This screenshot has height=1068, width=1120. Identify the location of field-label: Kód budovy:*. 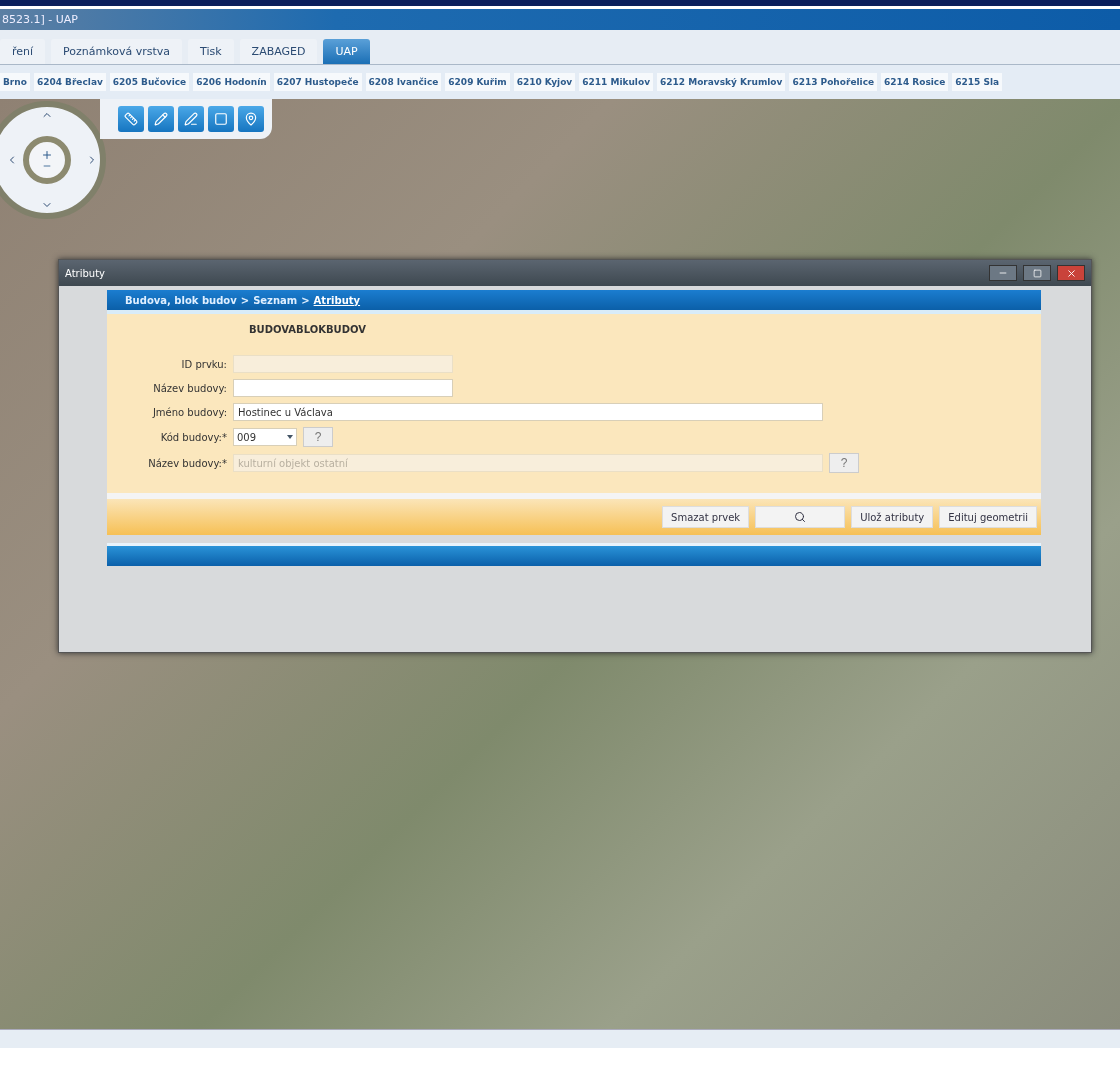
(193, 437).